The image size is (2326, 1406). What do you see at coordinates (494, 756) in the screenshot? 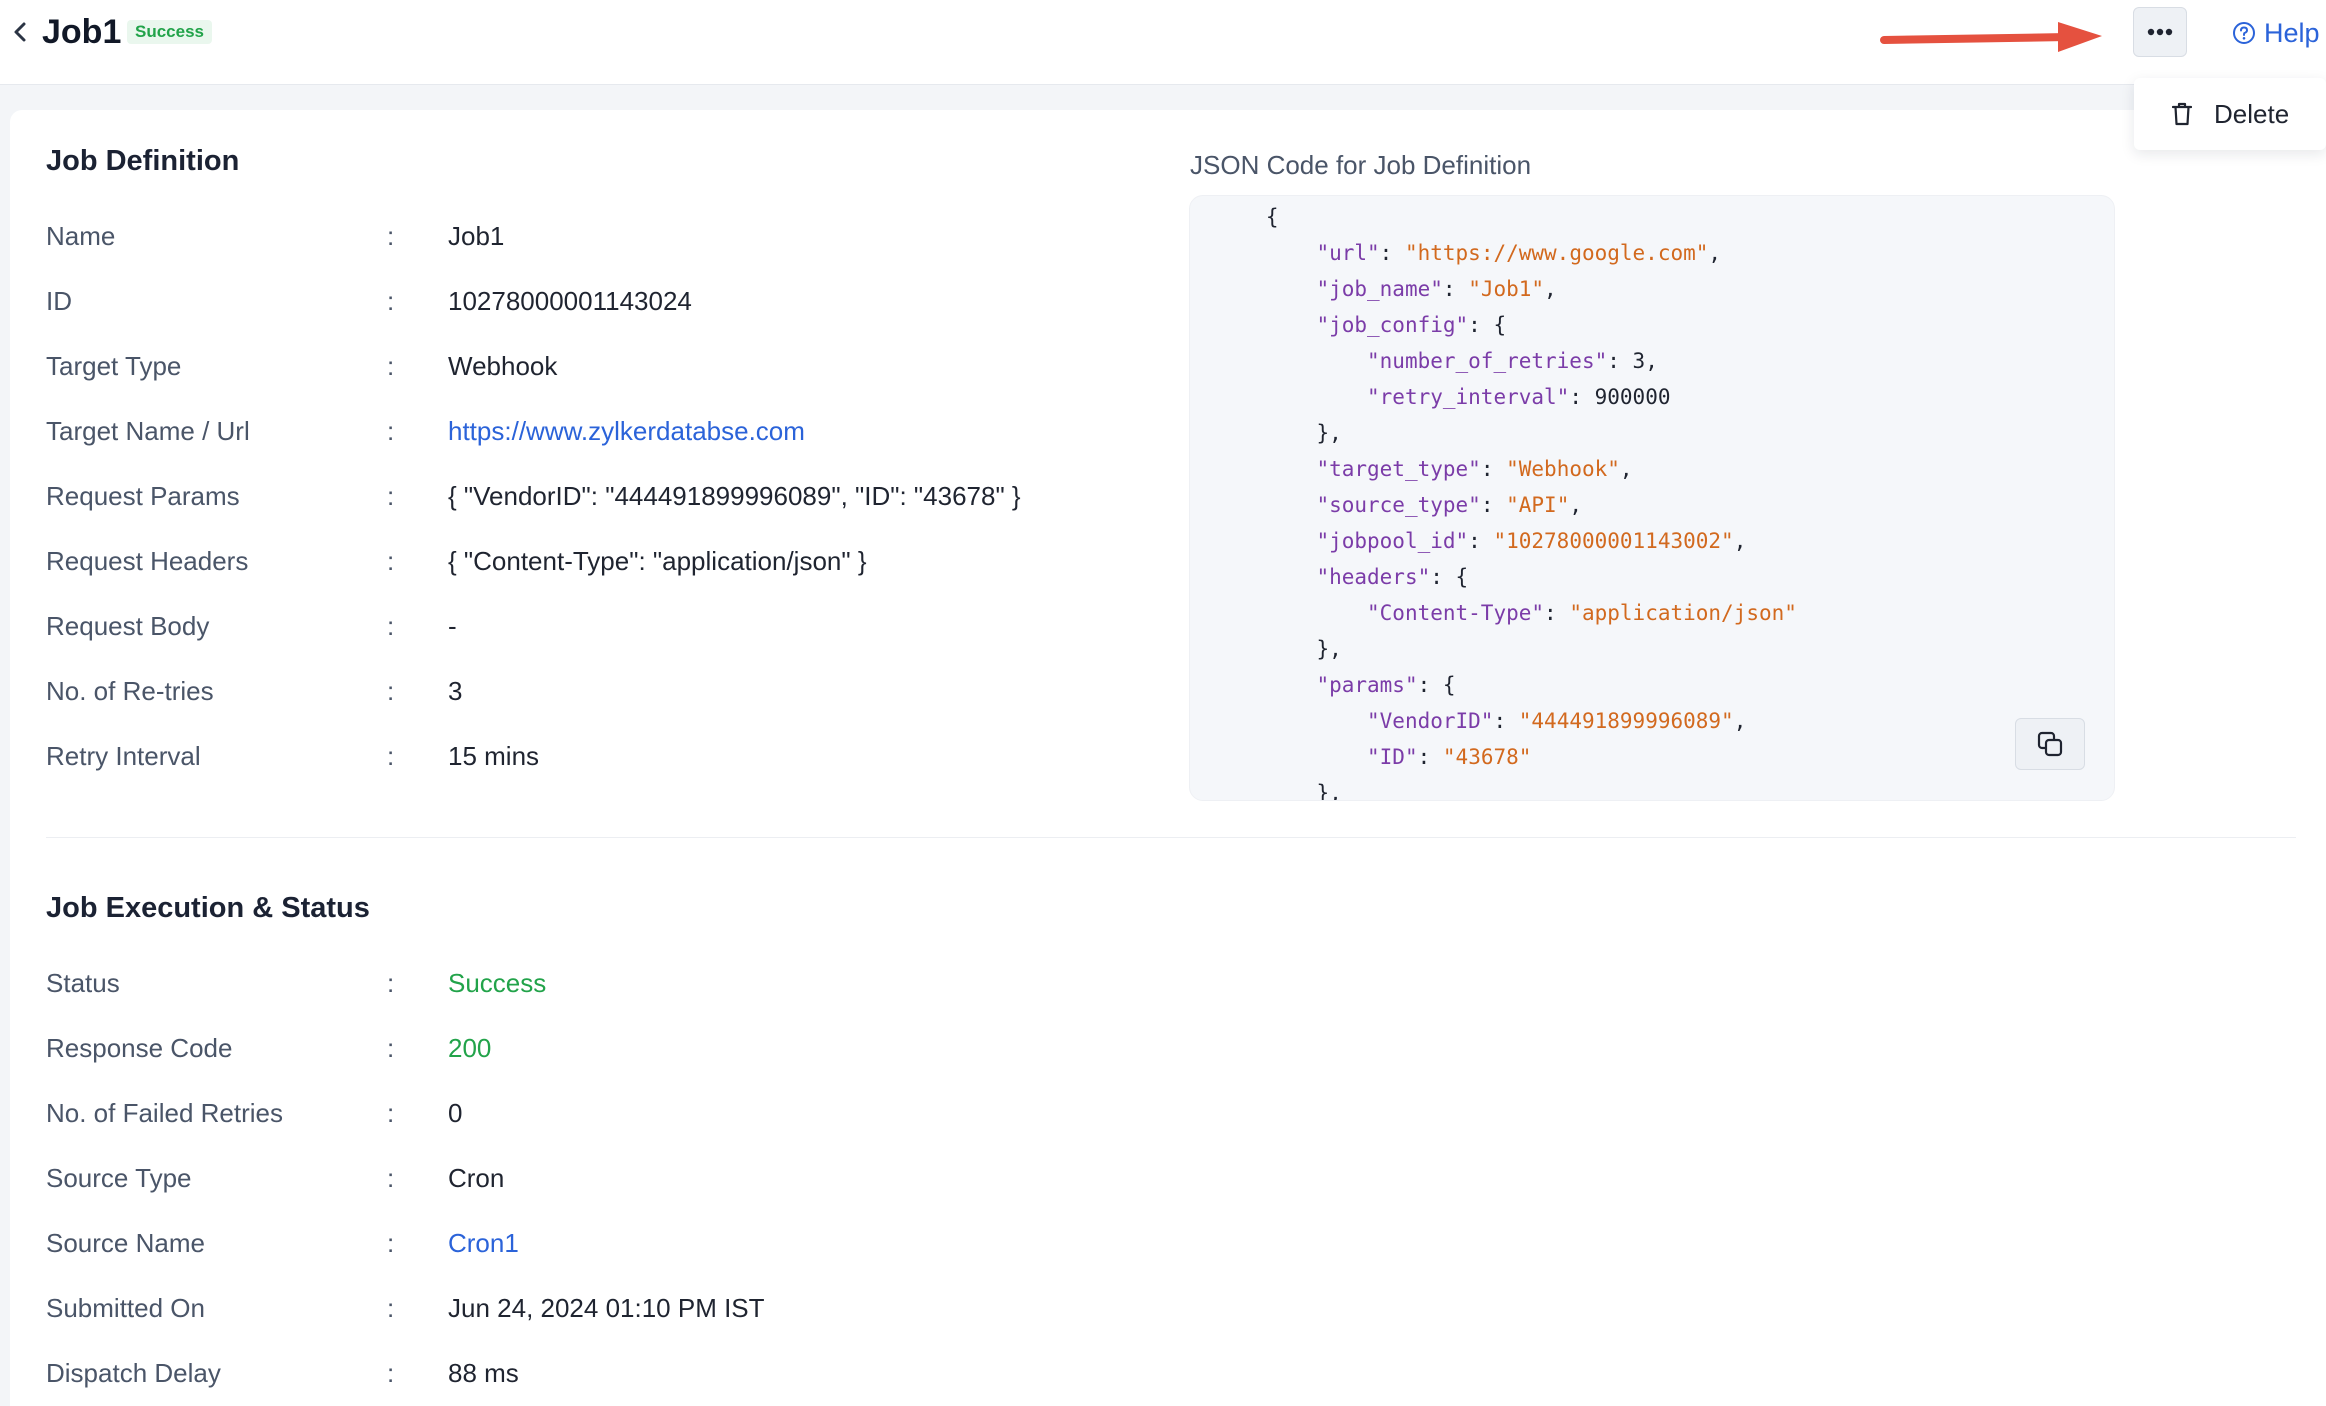
I see `row-value: 15 mins` at bounding box center [494, 756].